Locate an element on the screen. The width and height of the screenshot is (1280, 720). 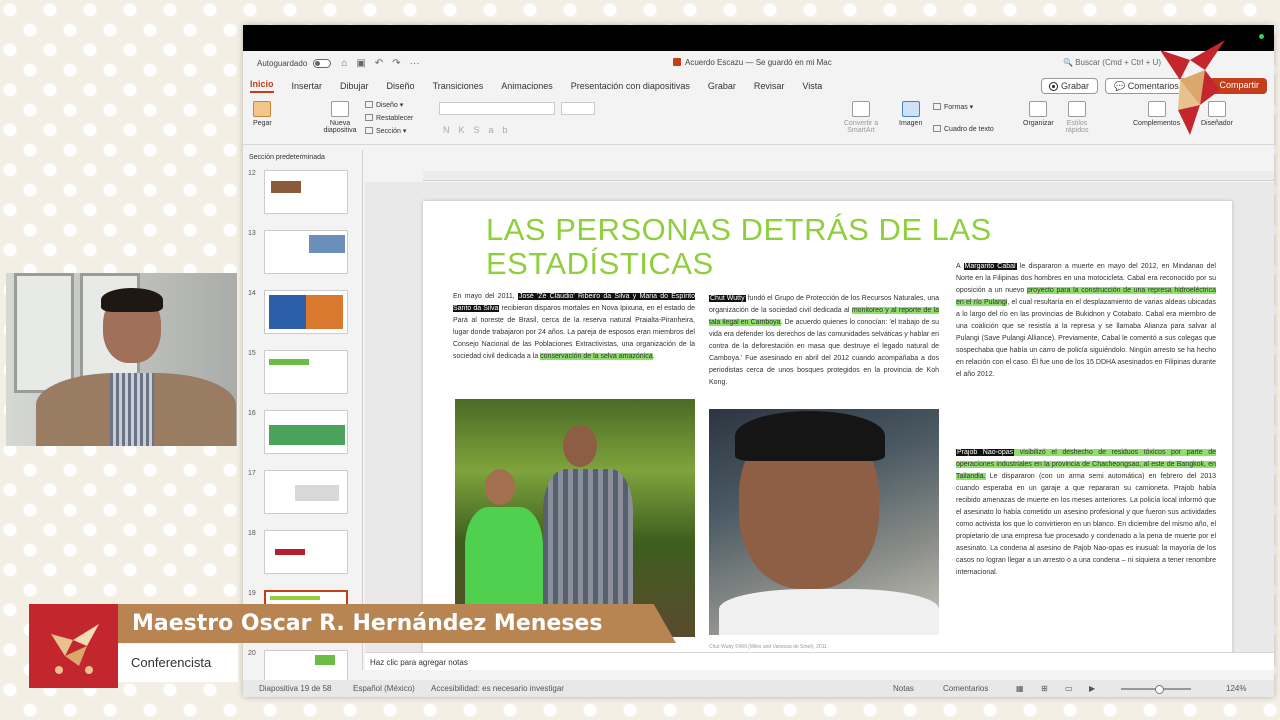
search-field: 🔍 Buscar (Cmd + Ctrl + U) is located at coordinates (1112, 62).